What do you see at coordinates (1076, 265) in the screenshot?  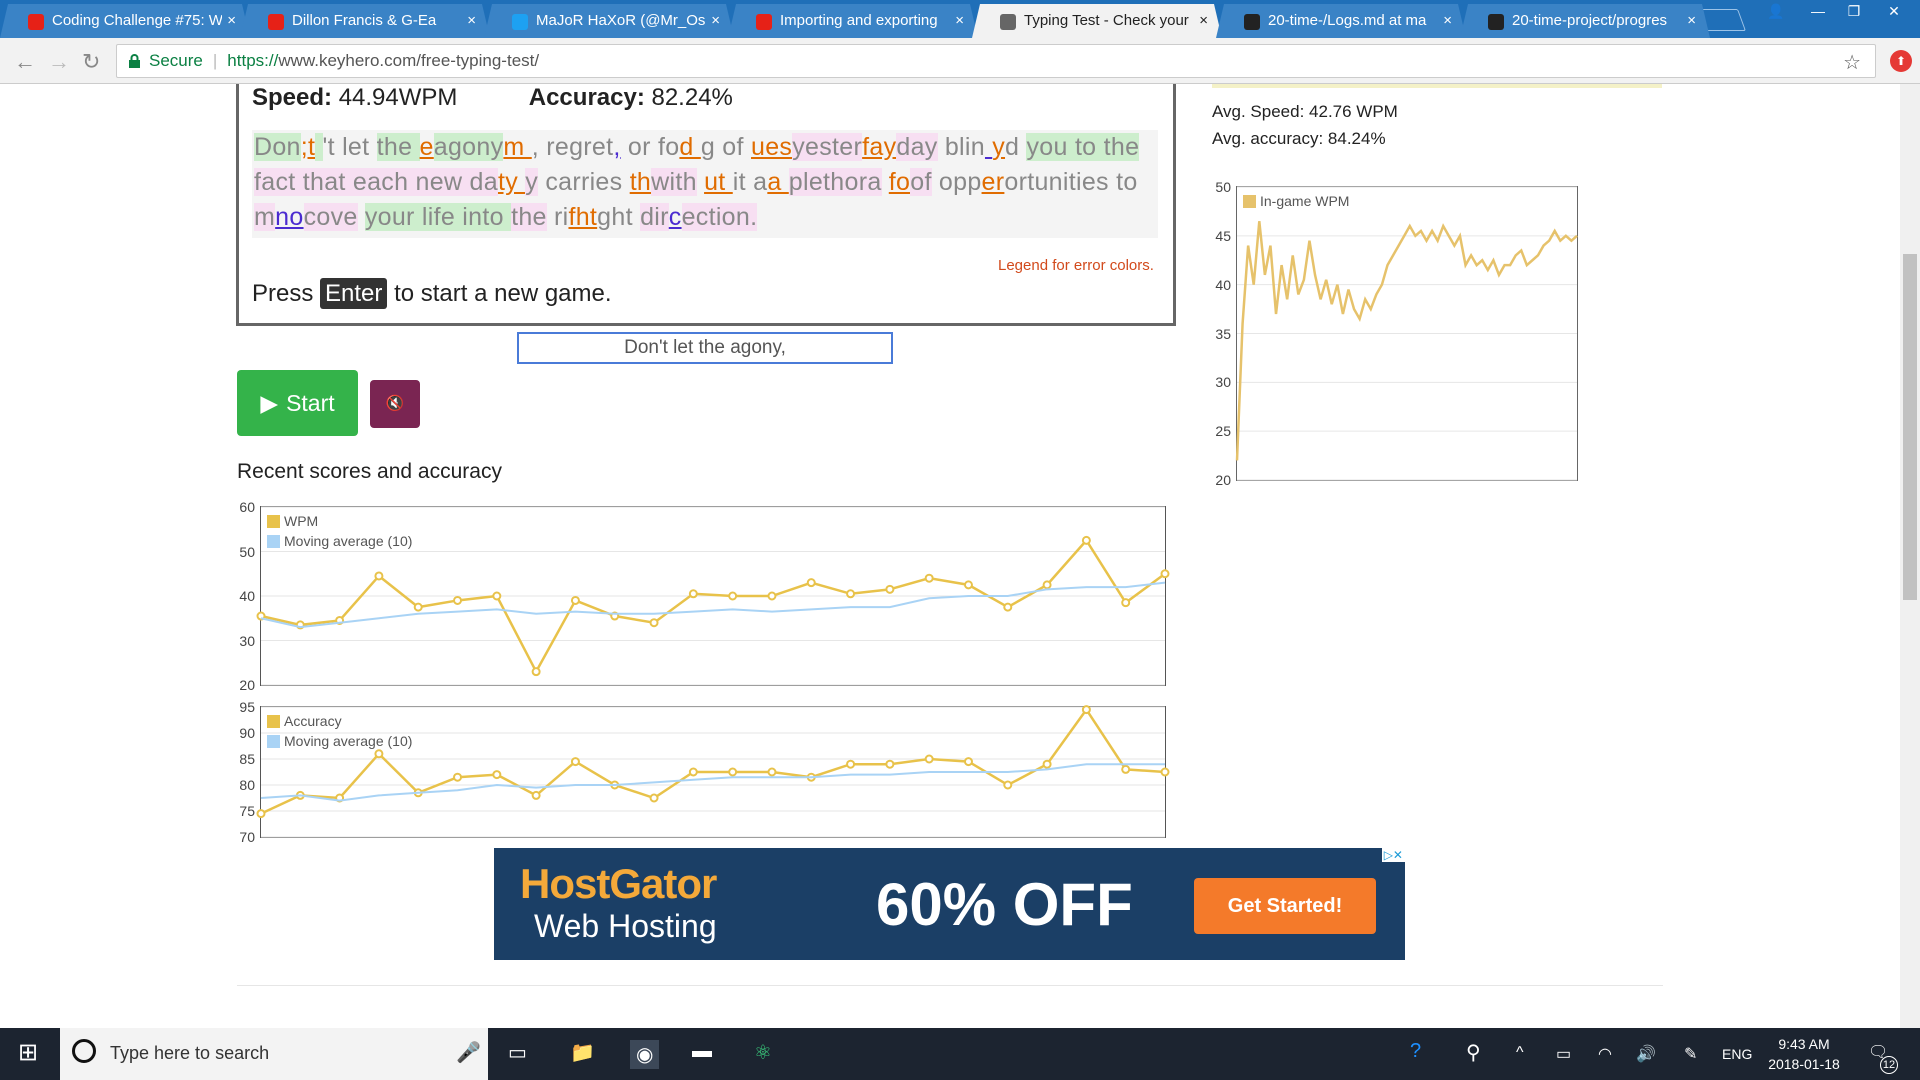 I see `error-legend-link: Legend for error colors.` at bounding box center [1076, 265].